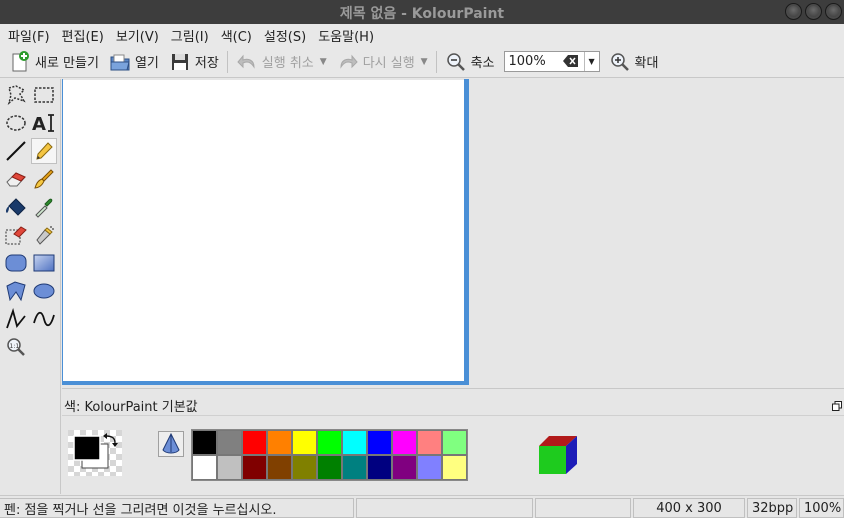  What do you see at coordinates (388, 63) in the screenshot?
I see `redo-label: 다시 실행` at bounding box center [388, 63].